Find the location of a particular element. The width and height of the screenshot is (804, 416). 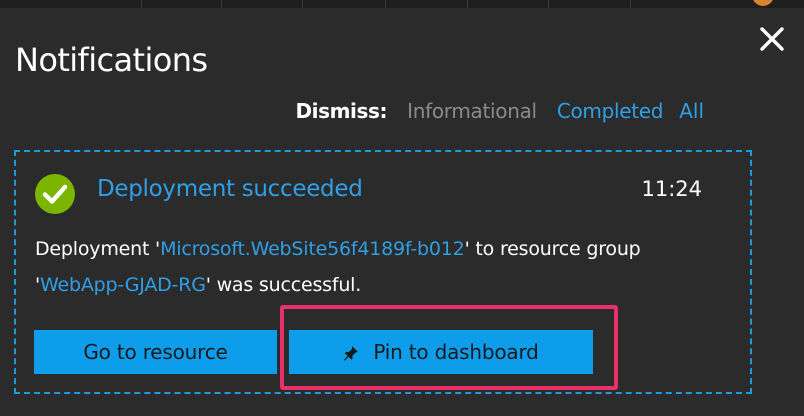

success-check-icon is located at coordinates (55, 194).